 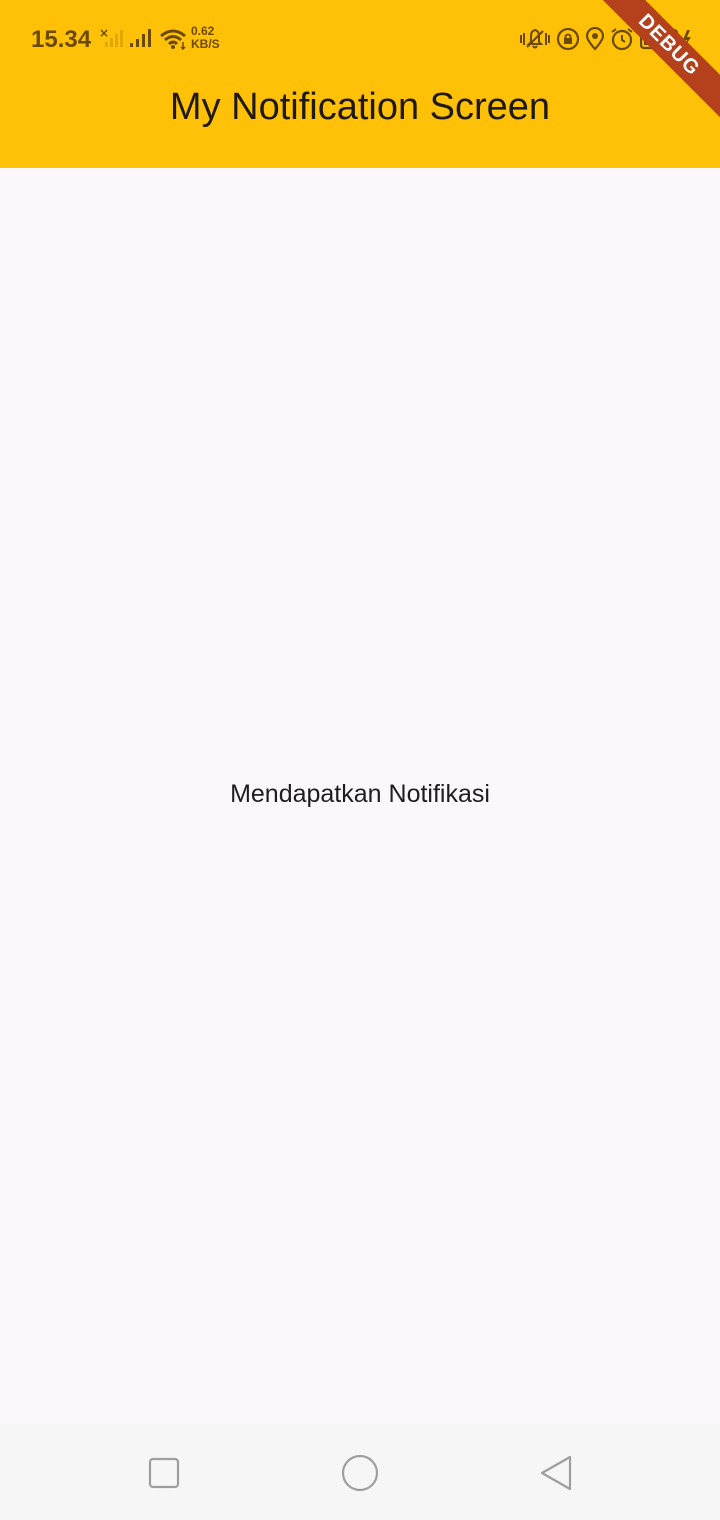 What do you see at coordinates (164, 1473) in the screenshot?
I see `recents-icon` at bounding box center [164, 1473].